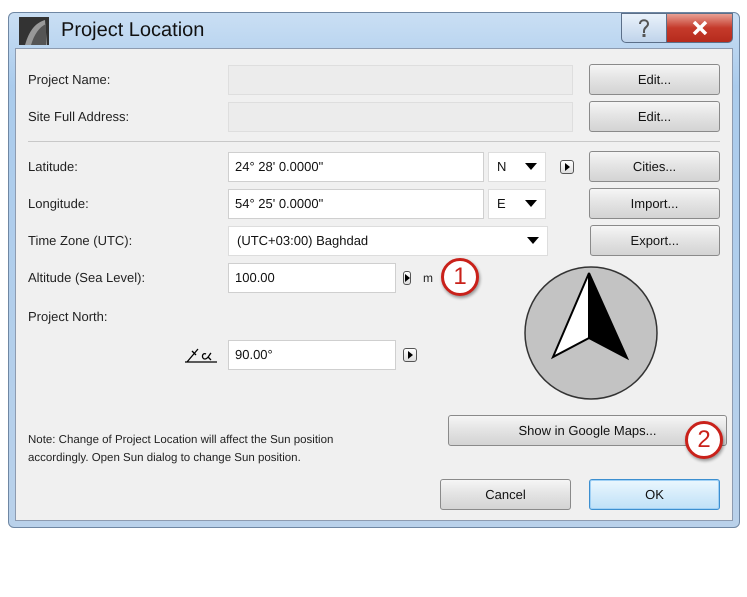 This screenshot has height=597, width=747. I want to click on field-label: Site Full Address:, so click(79, 116).